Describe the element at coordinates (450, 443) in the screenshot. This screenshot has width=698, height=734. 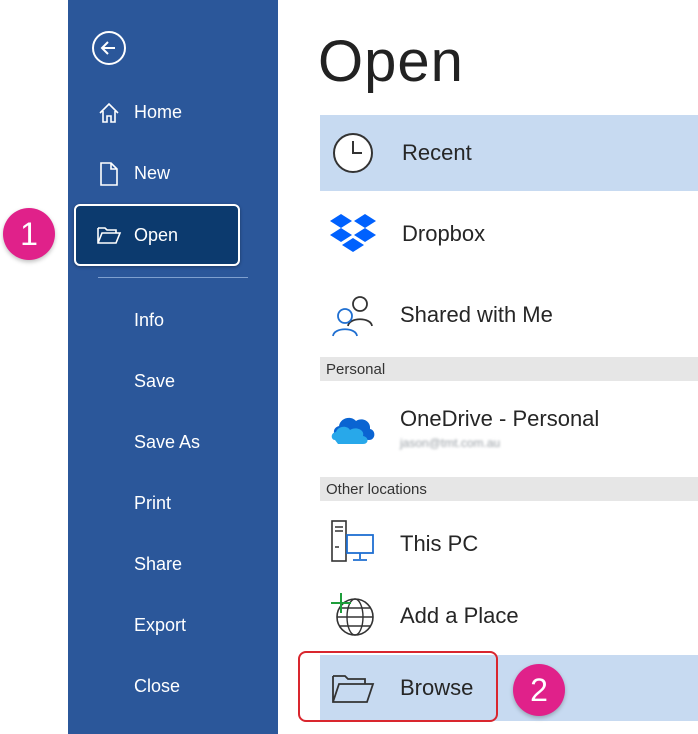
I see `account-email: jason@tmt.com.au` at that location.